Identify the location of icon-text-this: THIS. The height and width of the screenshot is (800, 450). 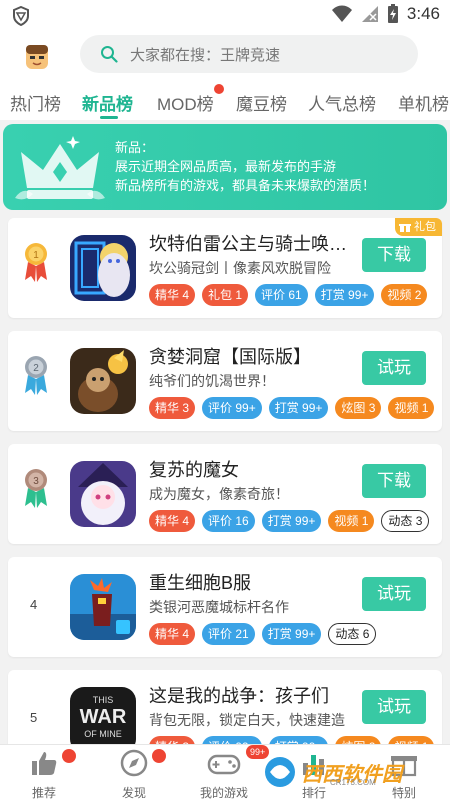
(103, 700).